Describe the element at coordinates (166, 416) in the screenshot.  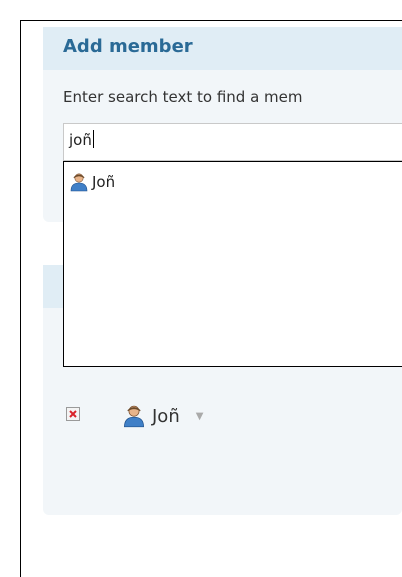
I see `selected-member-name: Joñ` at that location.